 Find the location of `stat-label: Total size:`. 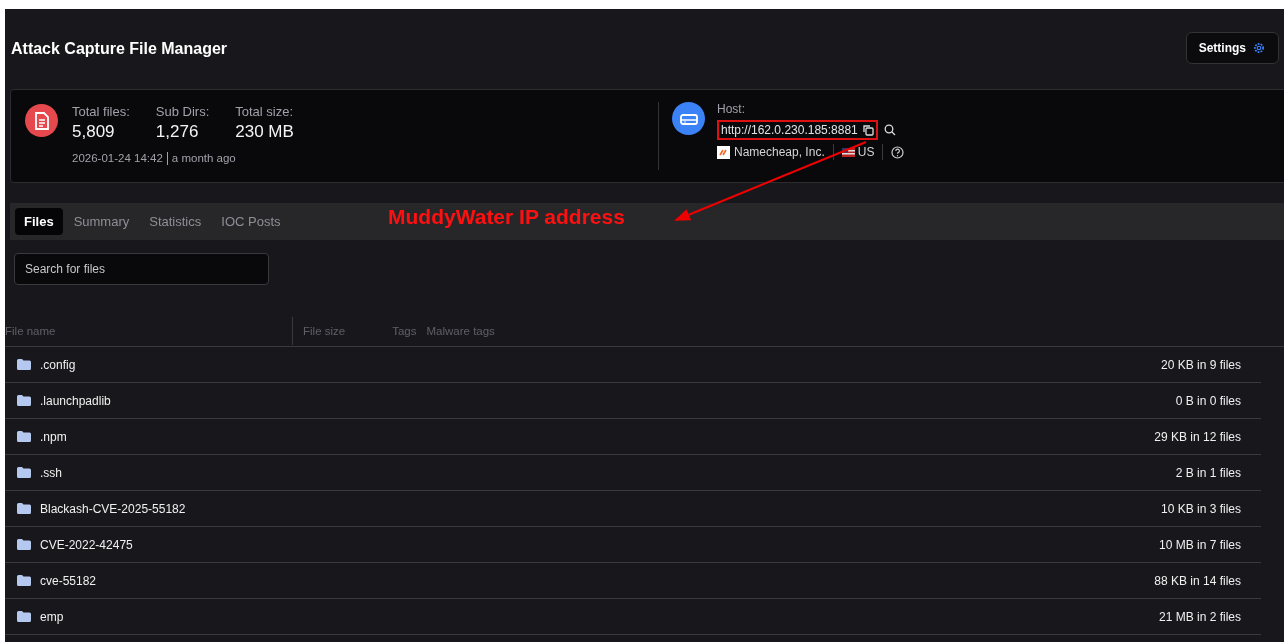

stat-label: Total size: is located at coordinates (264, 111).